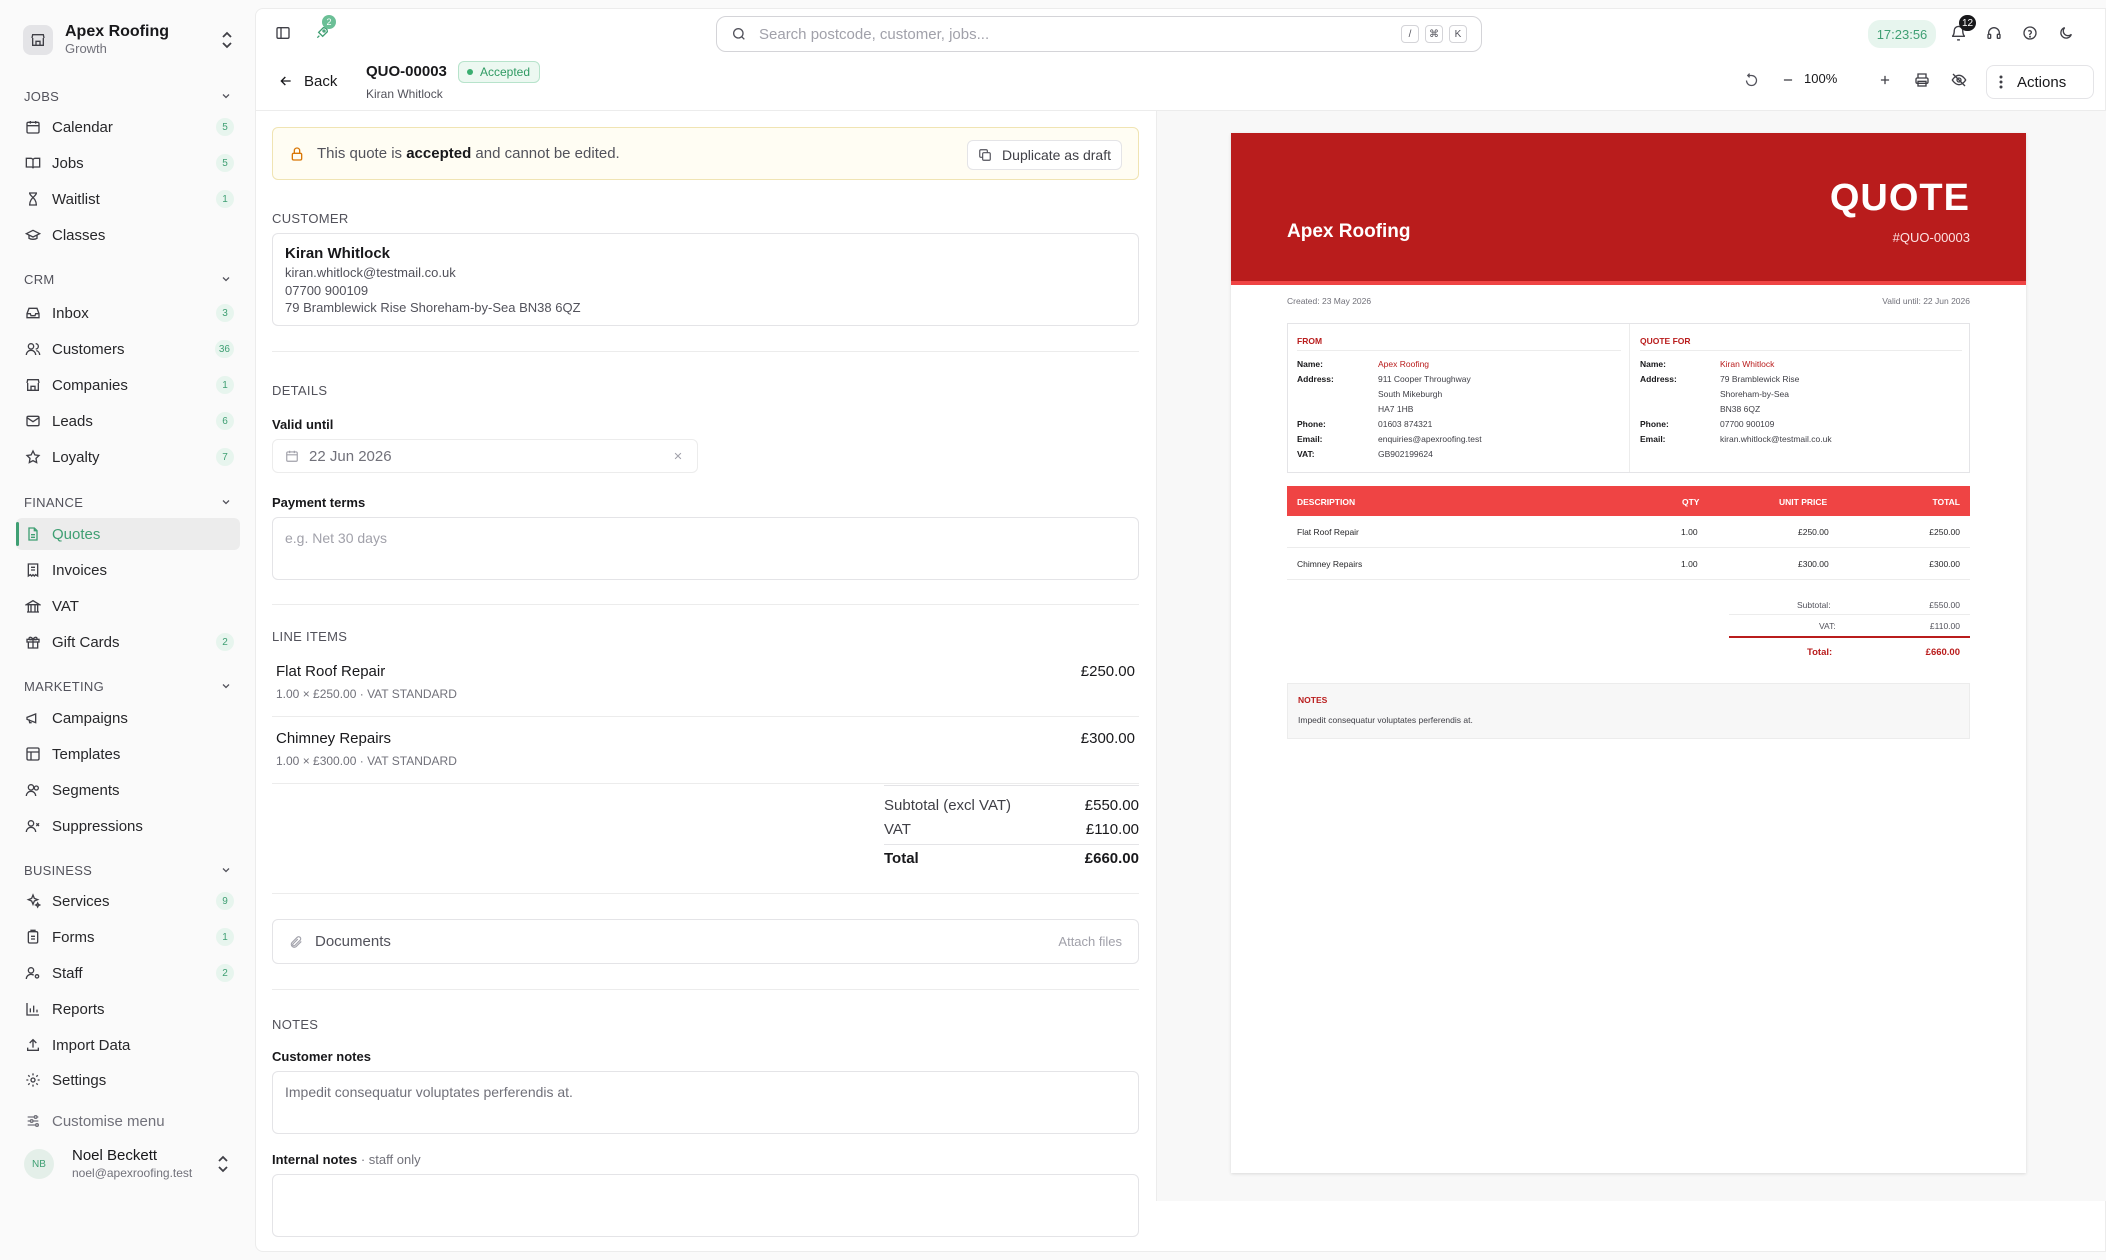 The width and height of the screenshot is (2106, 1260). Describe the element at coordinates (225, 163) in the screenshot. I see `count-badge: 5` at that location.